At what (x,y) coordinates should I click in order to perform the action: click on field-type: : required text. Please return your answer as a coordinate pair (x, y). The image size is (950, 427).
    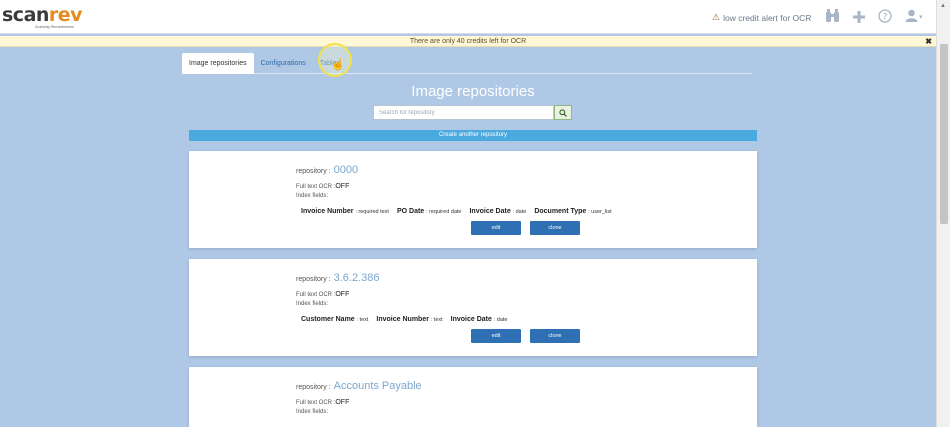
    Looking at the image, I should click on (372, 212).